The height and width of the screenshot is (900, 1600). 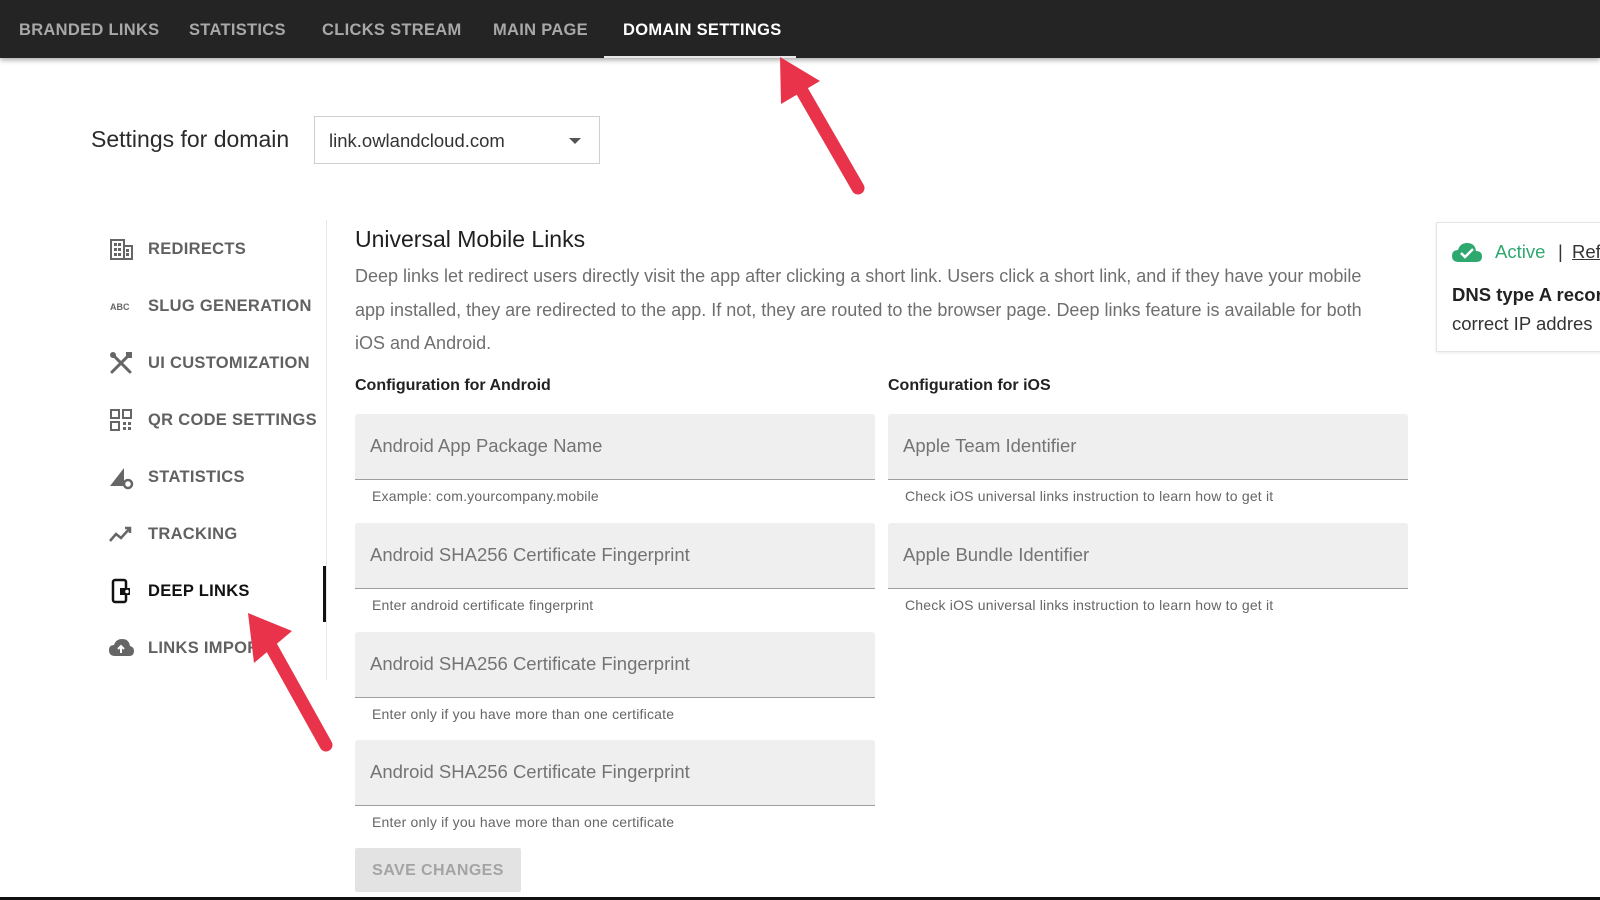 What do you see at coordinates (121, 363) in the screenshot?
I see `tools-icon` at bounding box center [121, 363].